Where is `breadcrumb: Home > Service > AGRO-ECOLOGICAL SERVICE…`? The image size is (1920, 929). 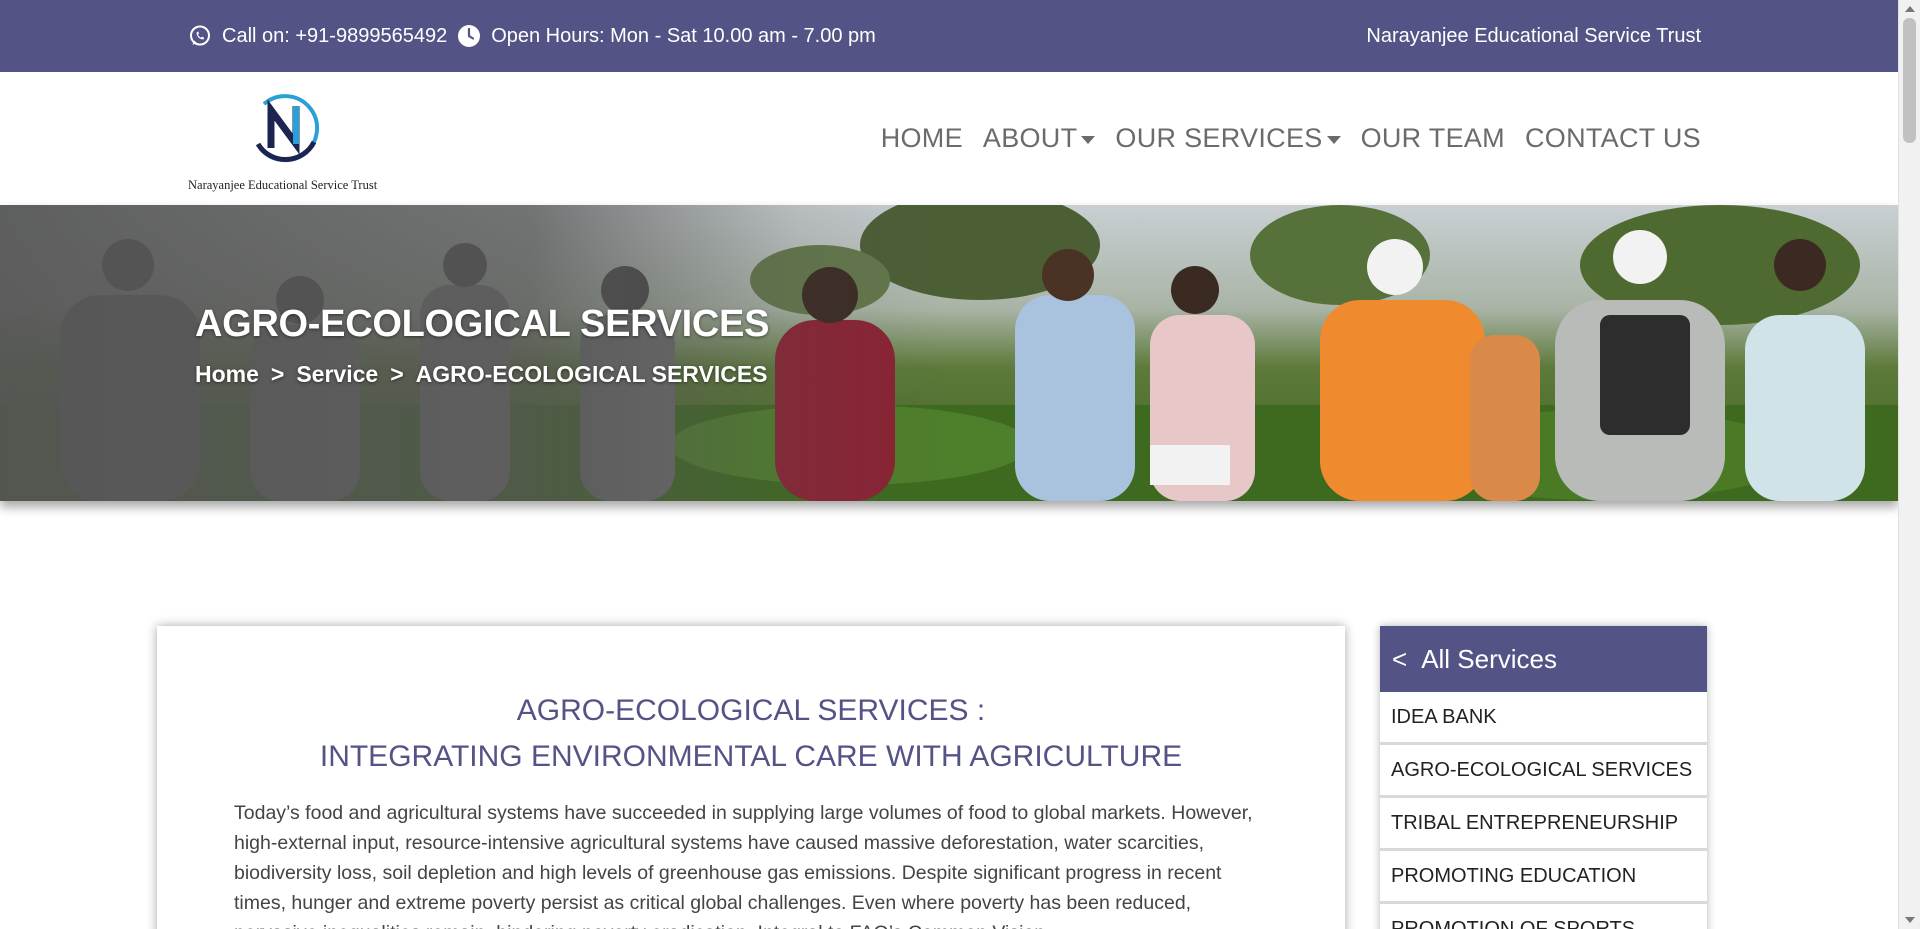 breadcrumb: Home > Service > AGRO-ECOLOGICAL SERVICE… is located at coordinates (487, 374).